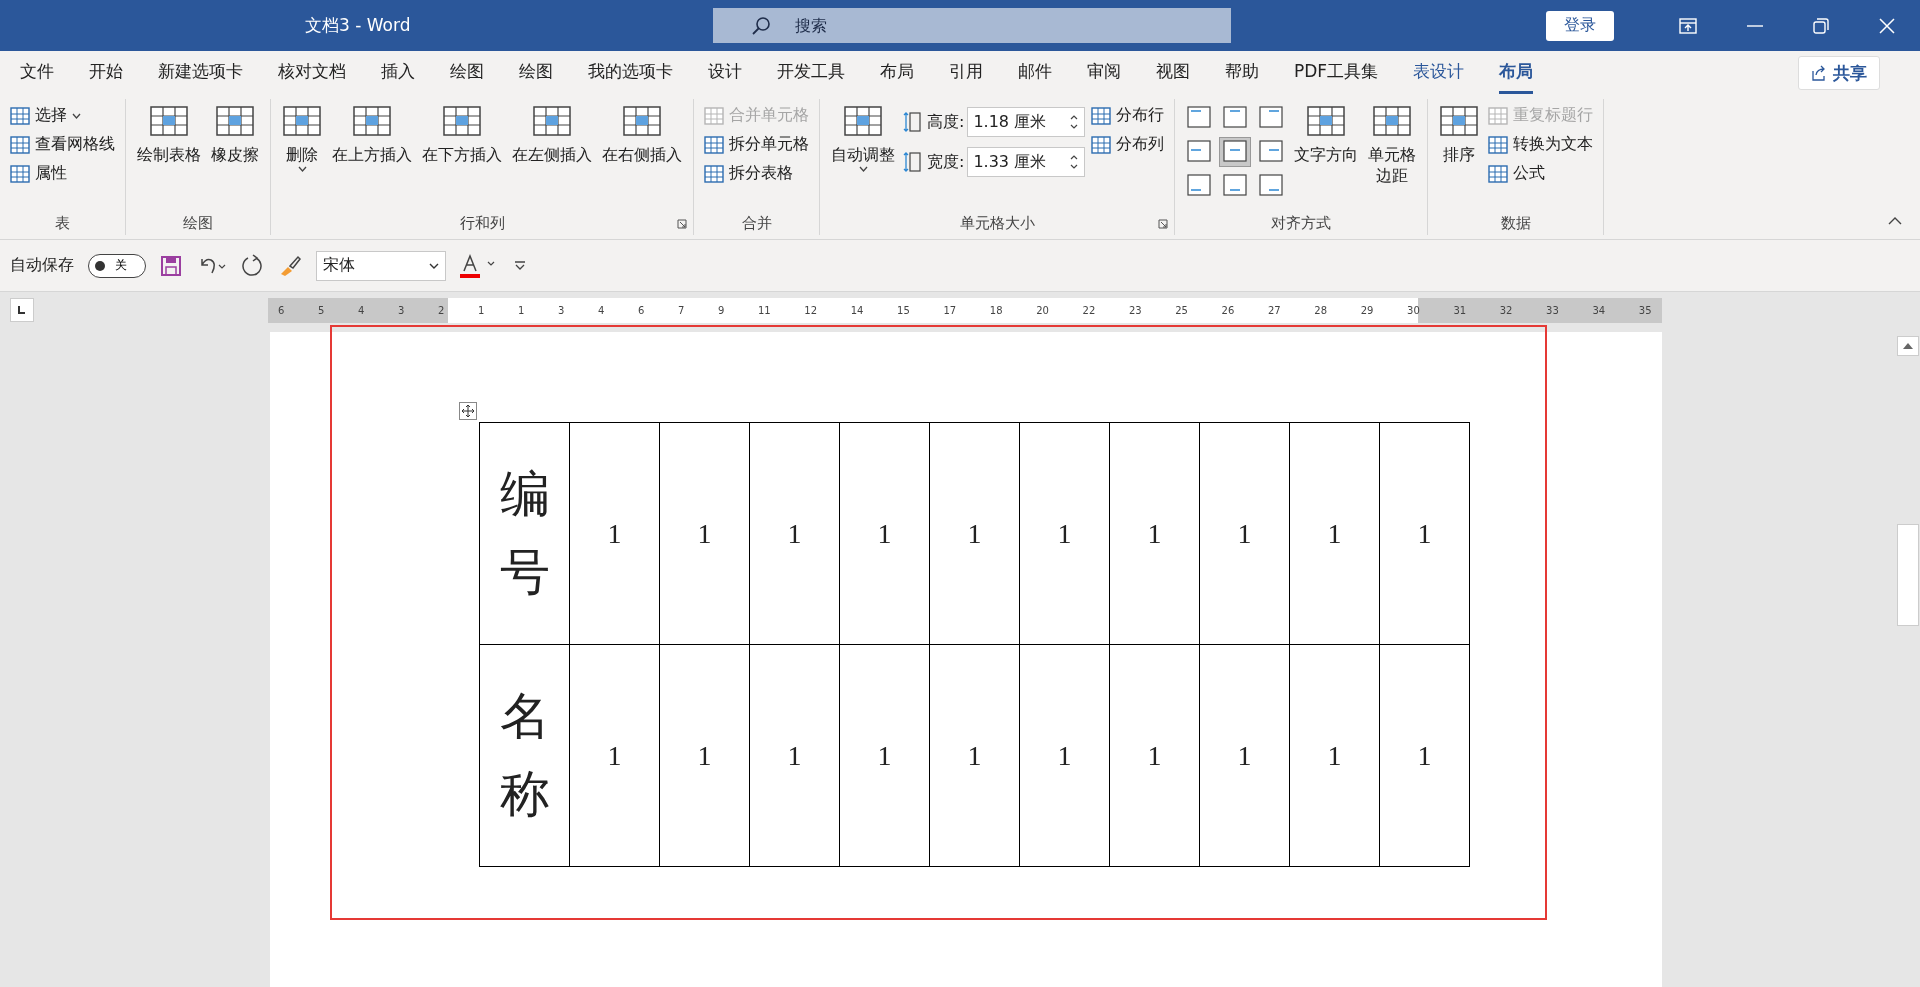  I want to click on ribbon-tab: 审阅, so click(1104, 73).